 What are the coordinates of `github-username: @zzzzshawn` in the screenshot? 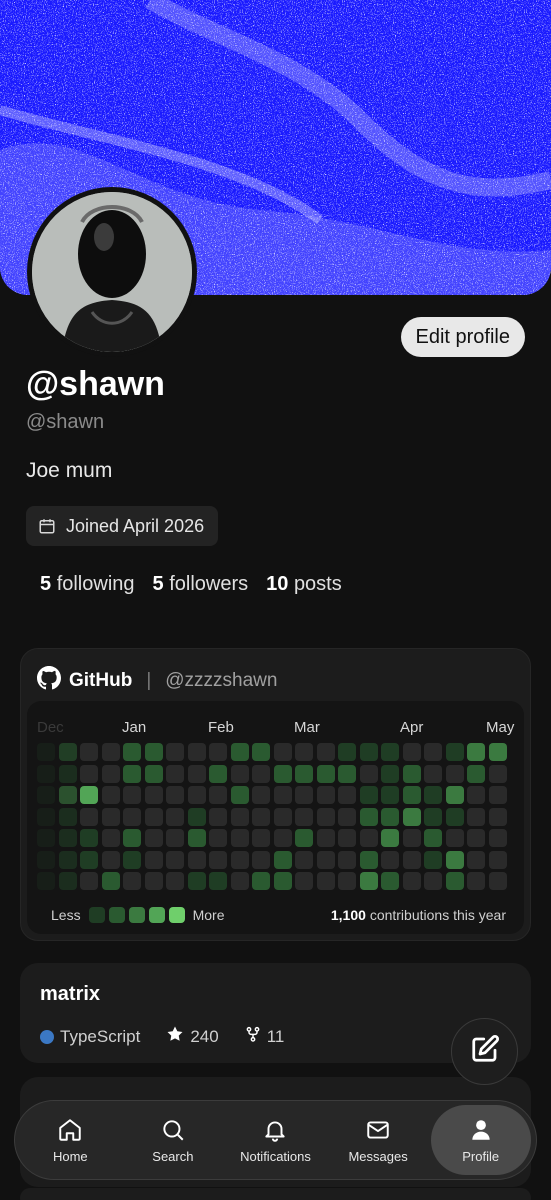 It's located at (221, 681).